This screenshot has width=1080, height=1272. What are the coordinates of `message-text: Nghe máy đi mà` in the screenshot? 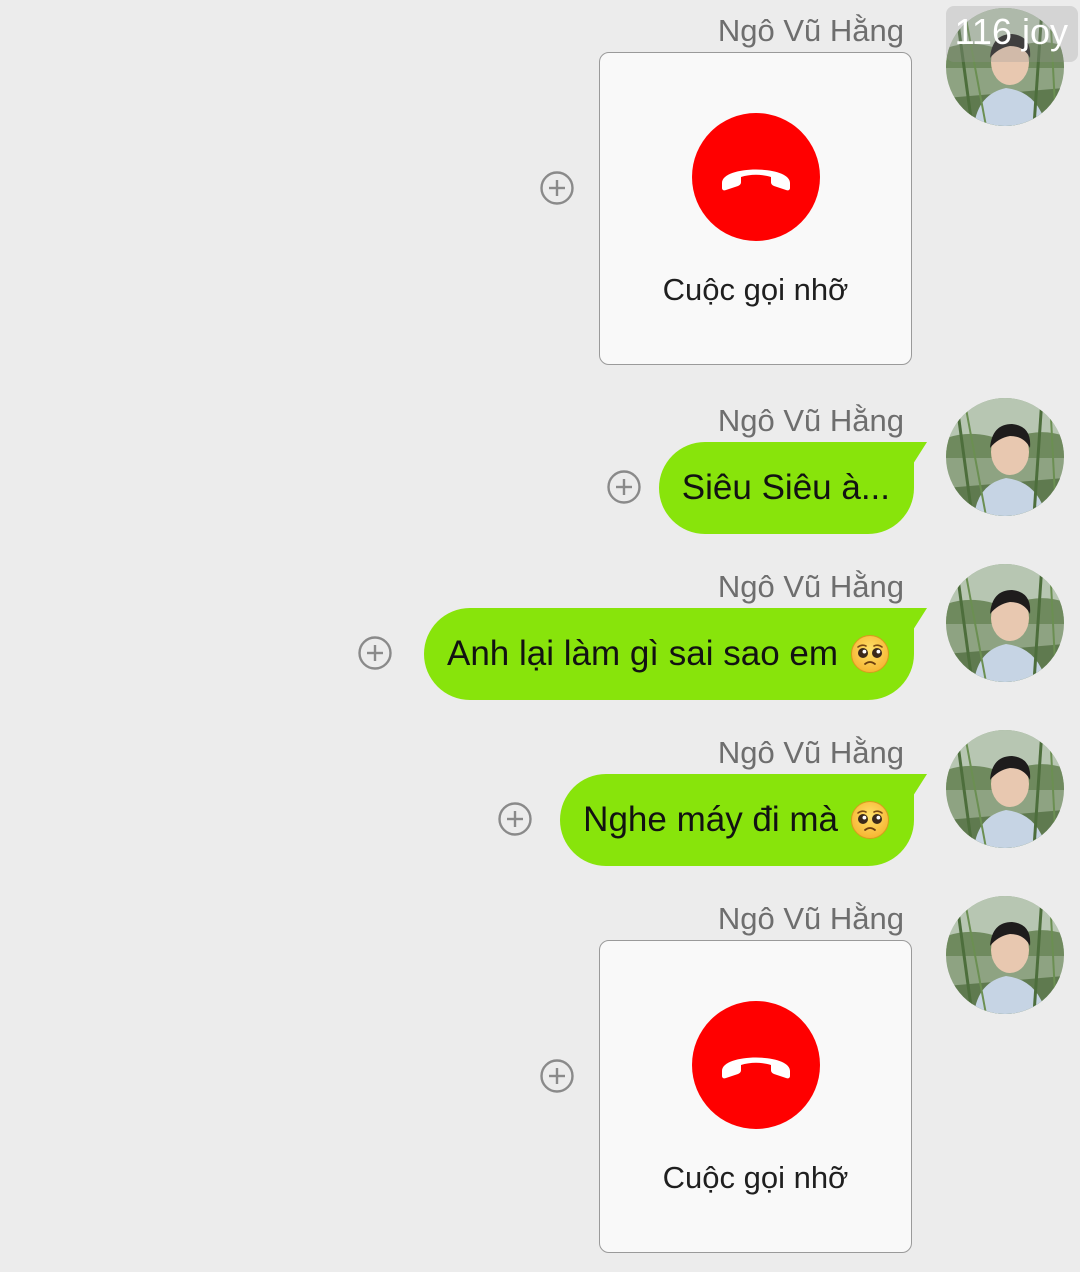 It's located at (710, 819).